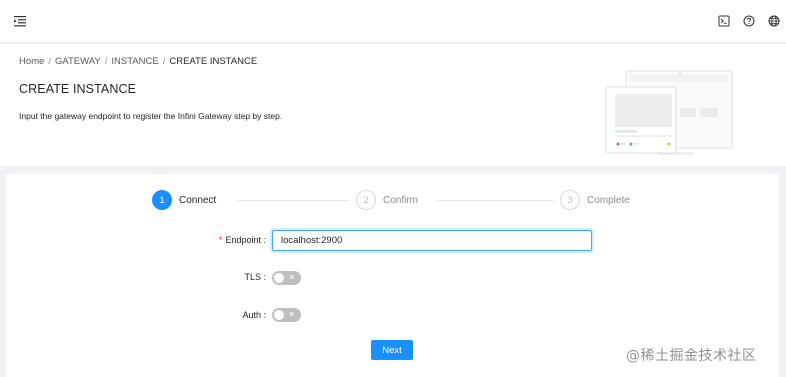  I want to click on endpoint-input, so click(432, 240).